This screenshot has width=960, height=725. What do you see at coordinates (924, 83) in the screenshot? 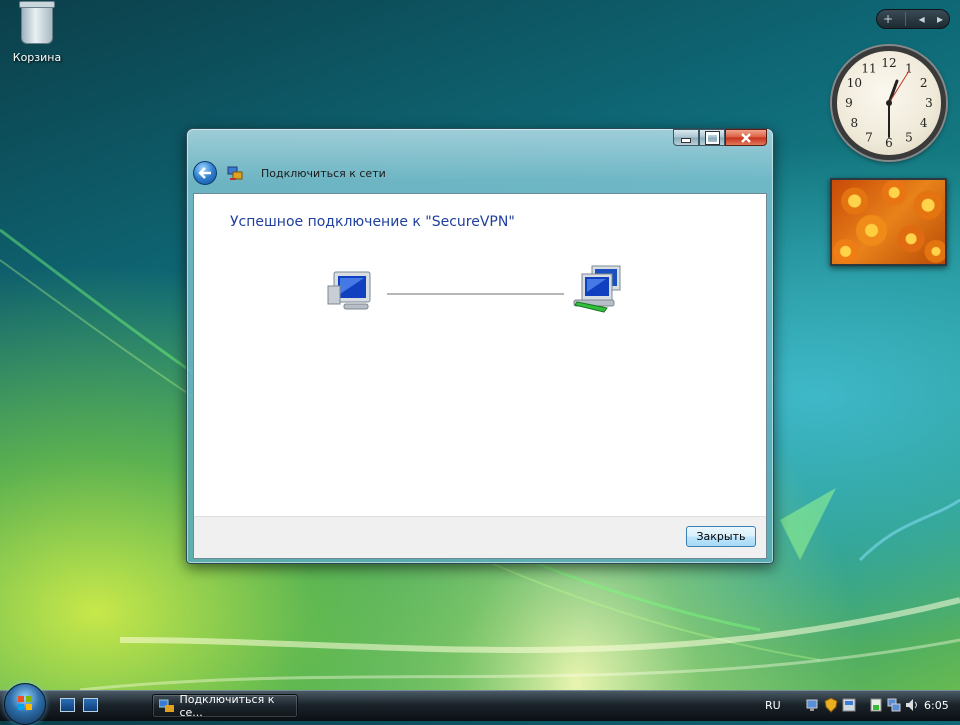
I see `clock-numeral: 2` at bounding box center [924, 83].